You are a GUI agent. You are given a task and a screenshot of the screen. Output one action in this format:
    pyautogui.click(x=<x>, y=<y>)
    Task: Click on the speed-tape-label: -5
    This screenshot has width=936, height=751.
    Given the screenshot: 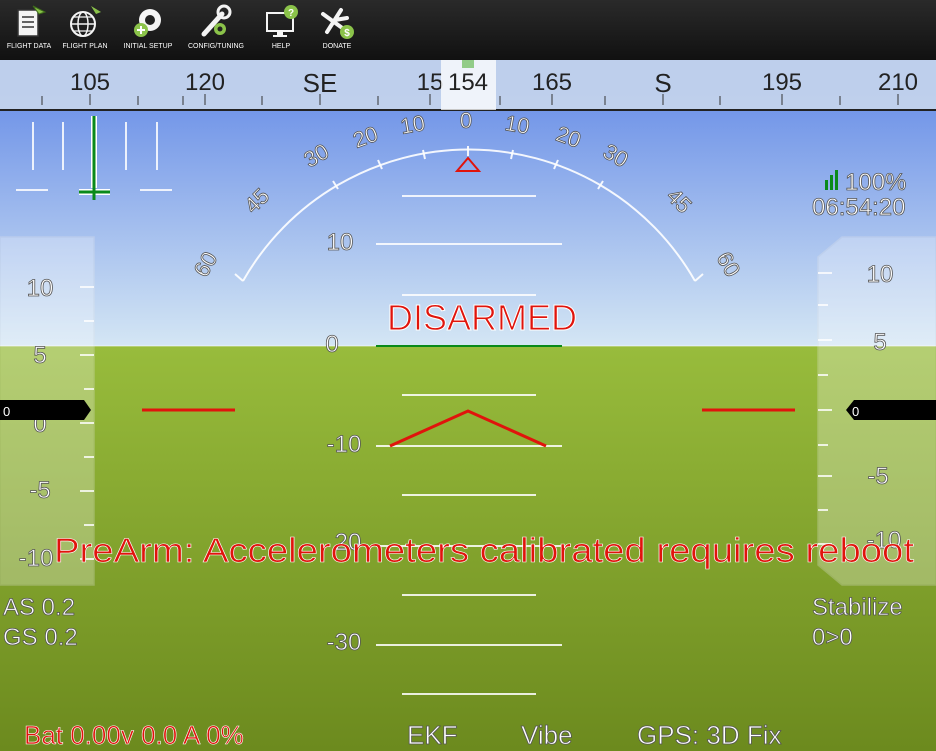 What is the action you would take?
    pyautogui.click(x=39, y=490)
    